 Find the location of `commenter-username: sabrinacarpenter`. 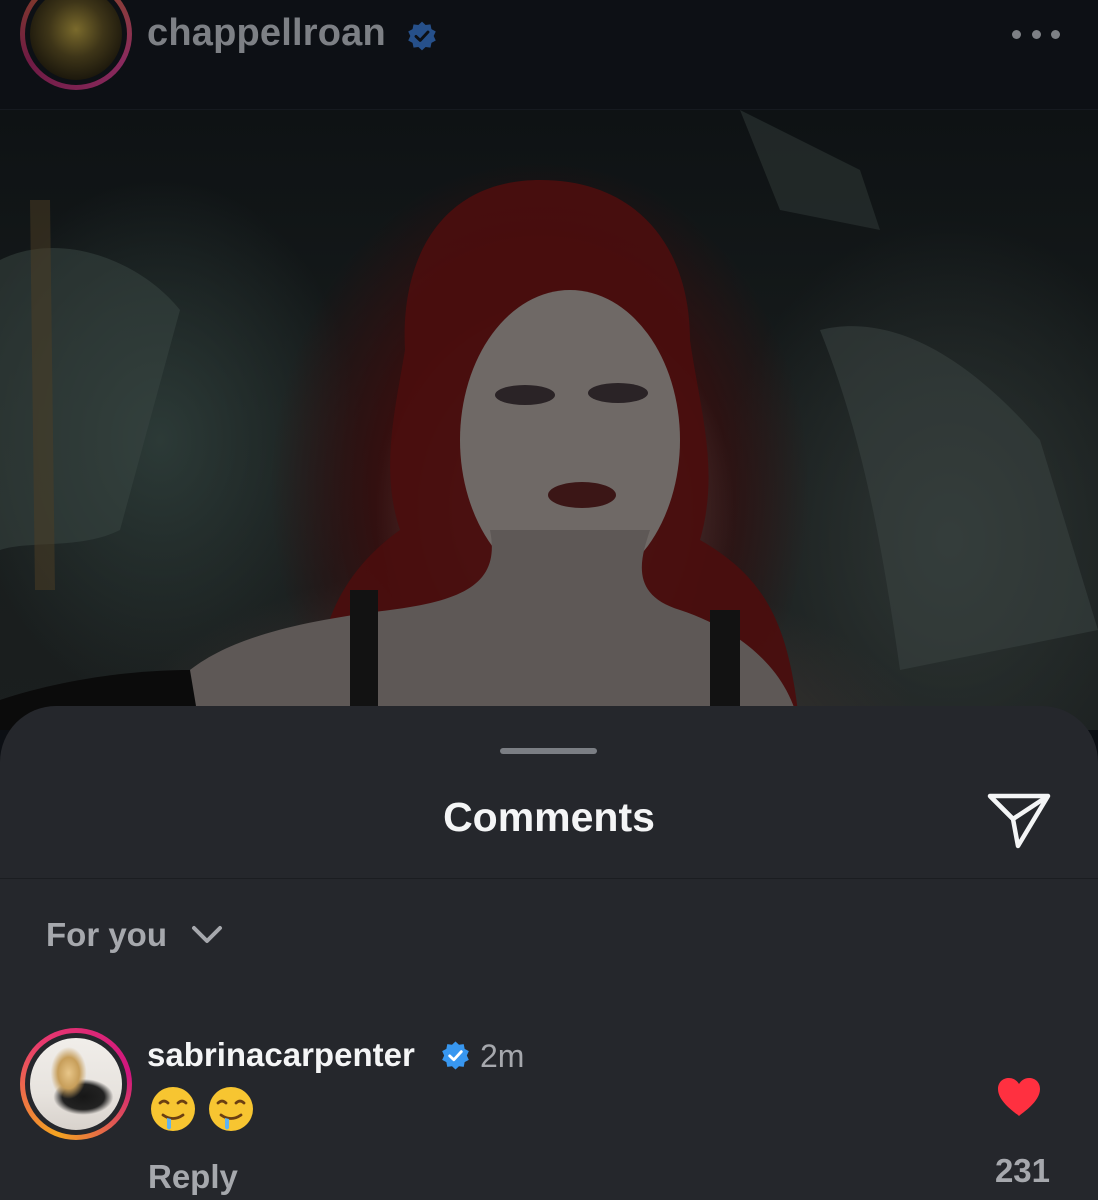

commenter-username: sabrinacarpenter is located at coordinates (281, 1055).